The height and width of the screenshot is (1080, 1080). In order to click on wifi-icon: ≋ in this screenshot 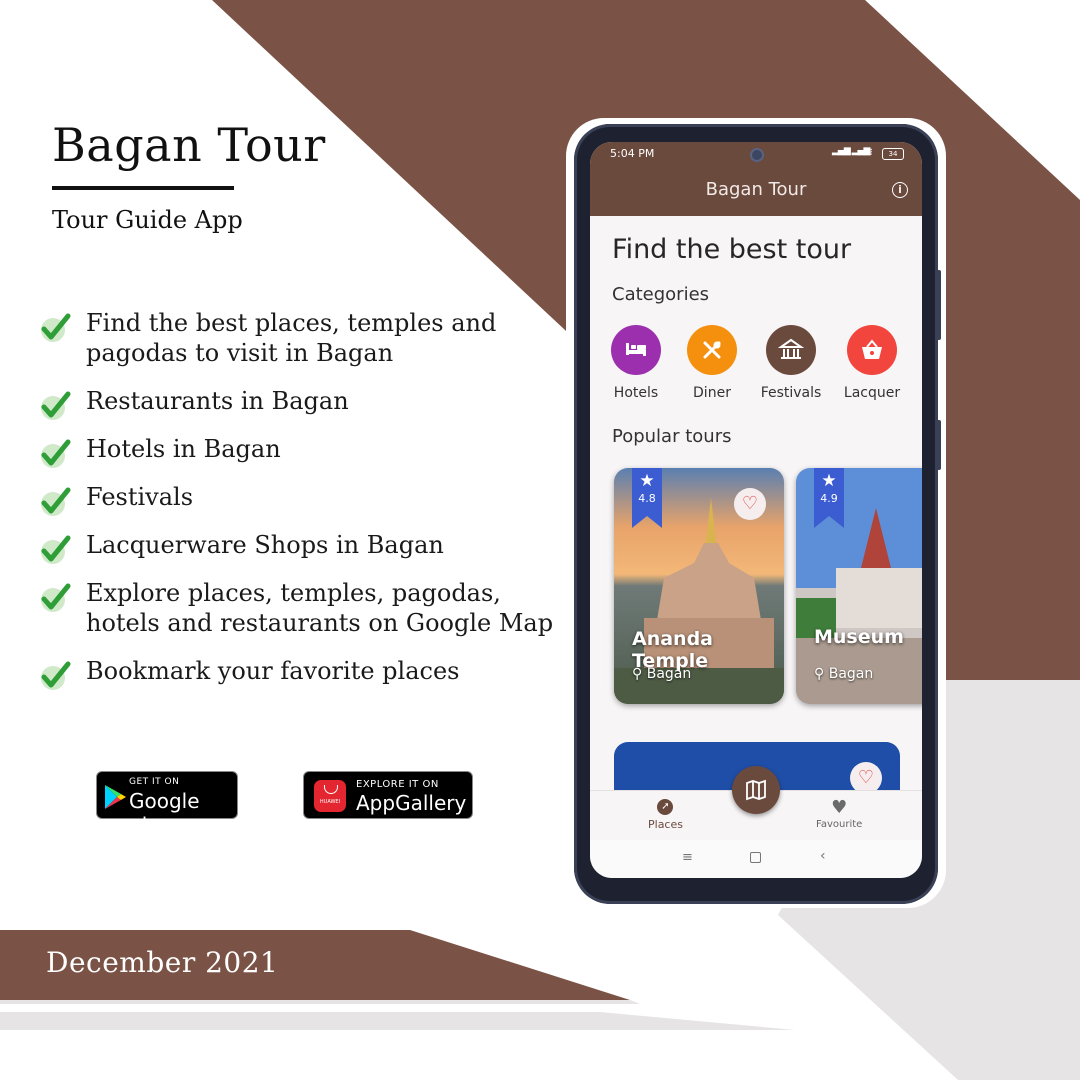, I will do `click(868, 152)`.